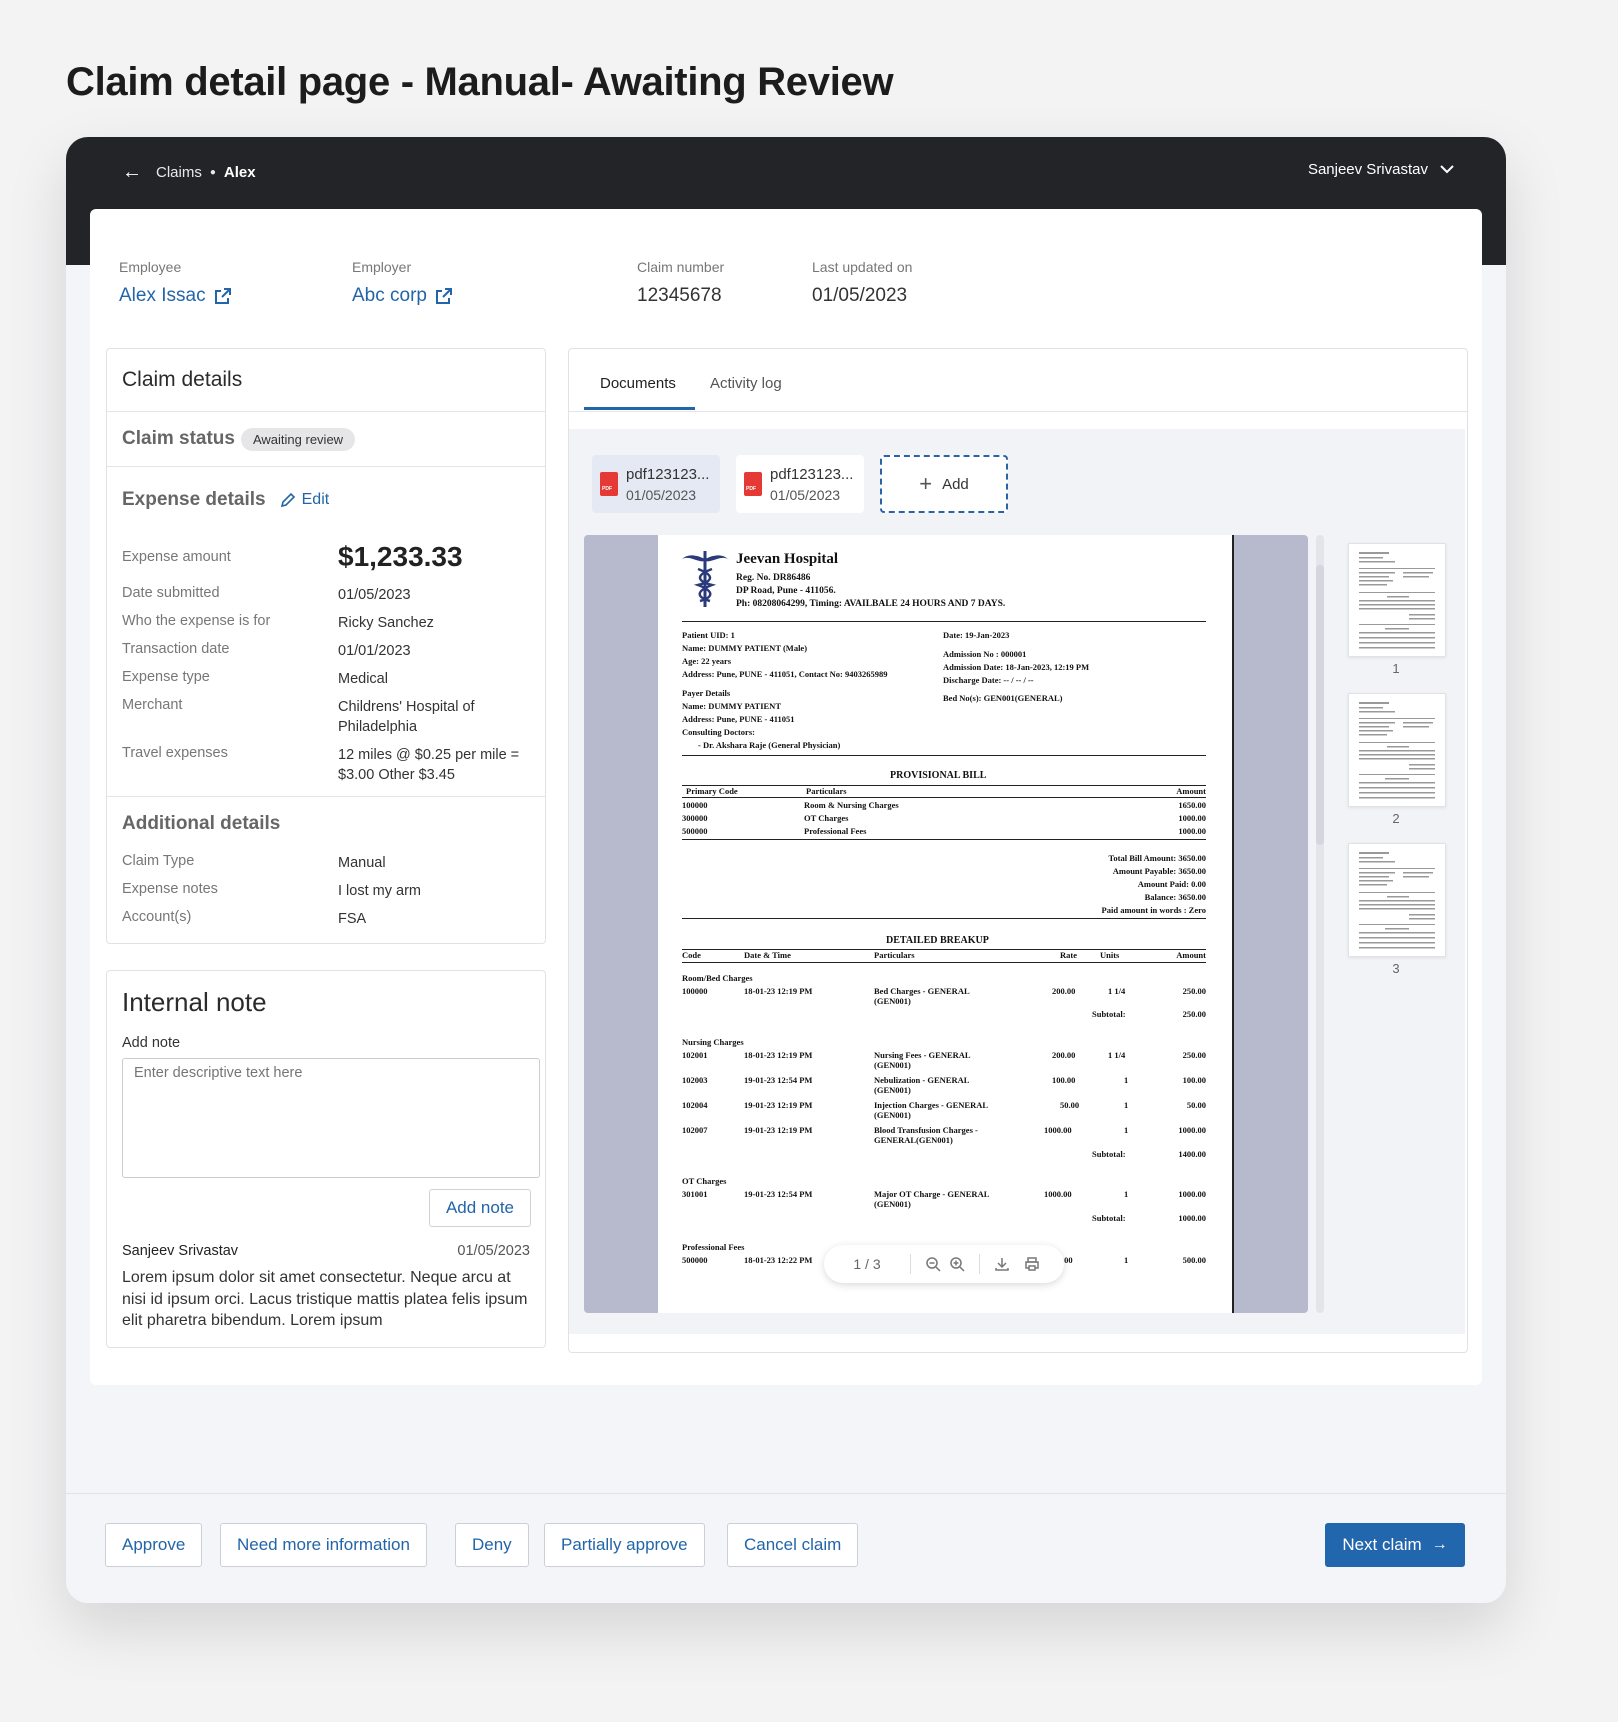 The image size is (1618, 1722). Describe the element at coordinates (328, 863) in the screenshot. I see `additional-row: Claim Type Manual` at that location.